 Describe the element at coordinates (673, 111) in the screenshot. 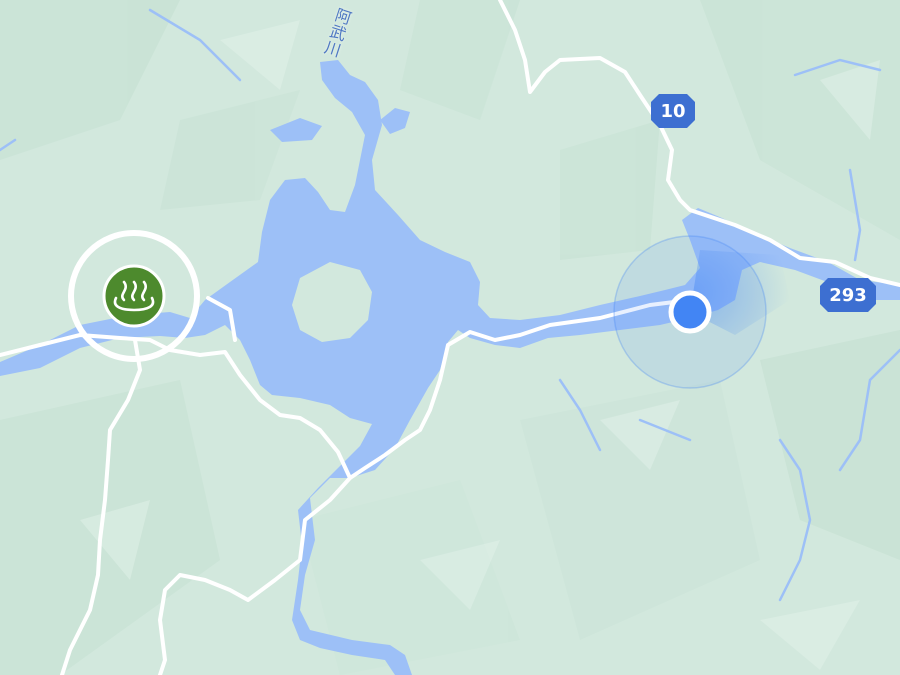

I see `route-10-shield: 10` at that location.